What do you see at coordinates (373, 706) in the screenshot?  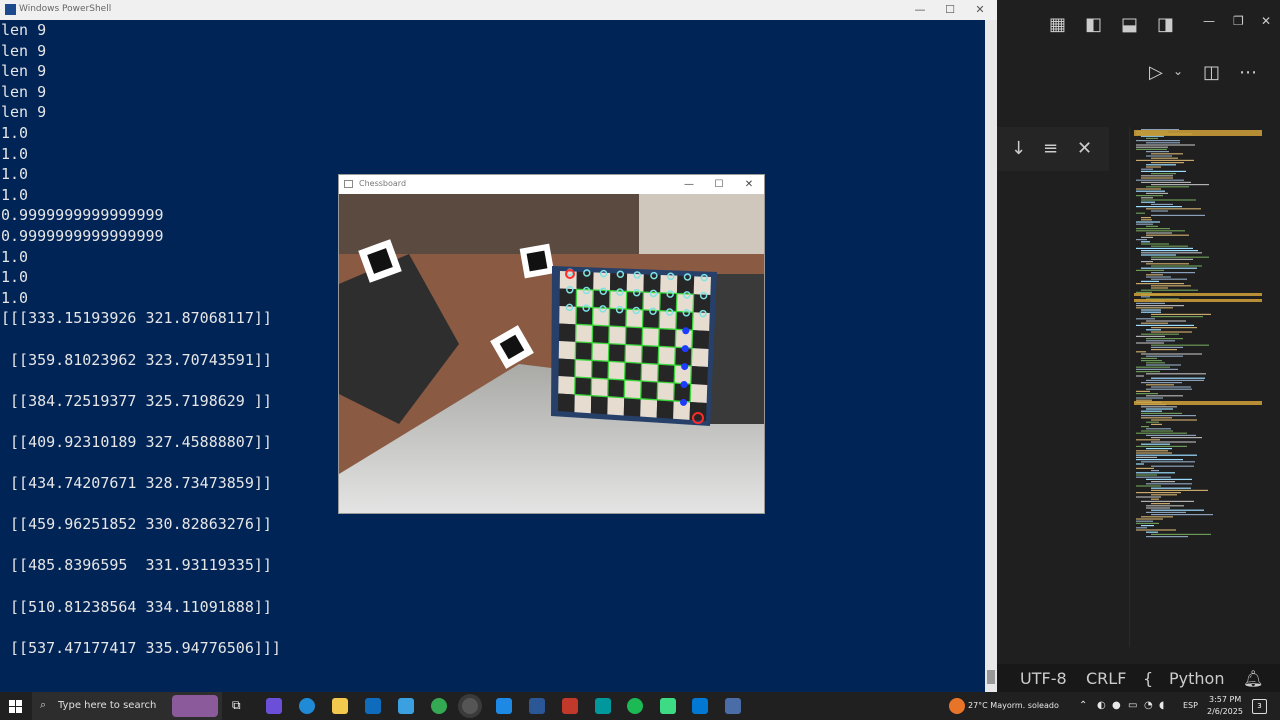 I see `outlook-icon` at bounding box center [373, 706].